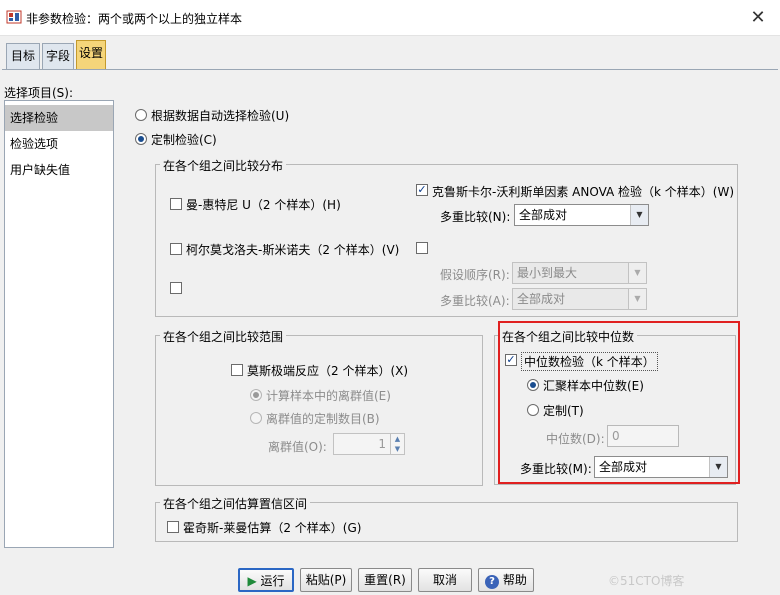  Describe the element at coordinates (176, 204) in the screenshot. I see `mann-whitney-checkbox` at that location.